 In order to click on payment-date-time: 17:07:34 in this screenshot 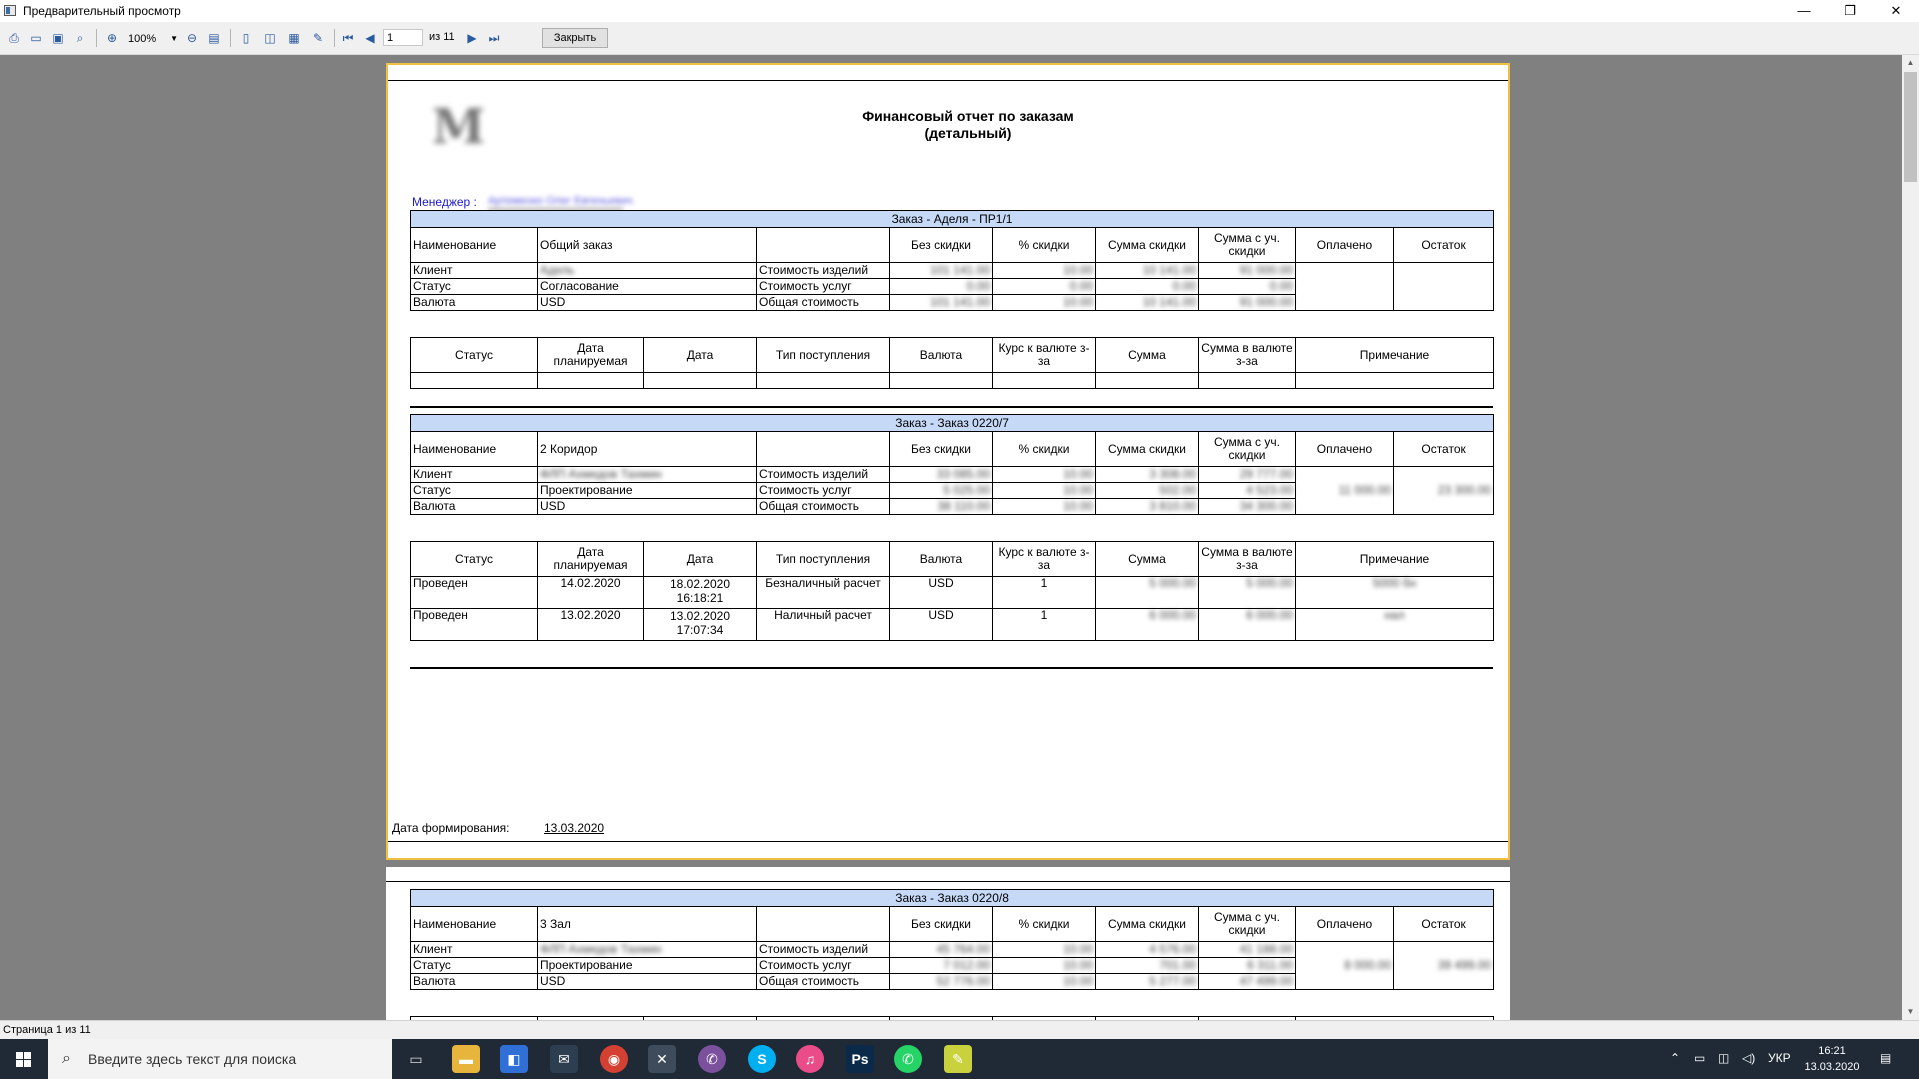, I will do `click(700, 630)`.